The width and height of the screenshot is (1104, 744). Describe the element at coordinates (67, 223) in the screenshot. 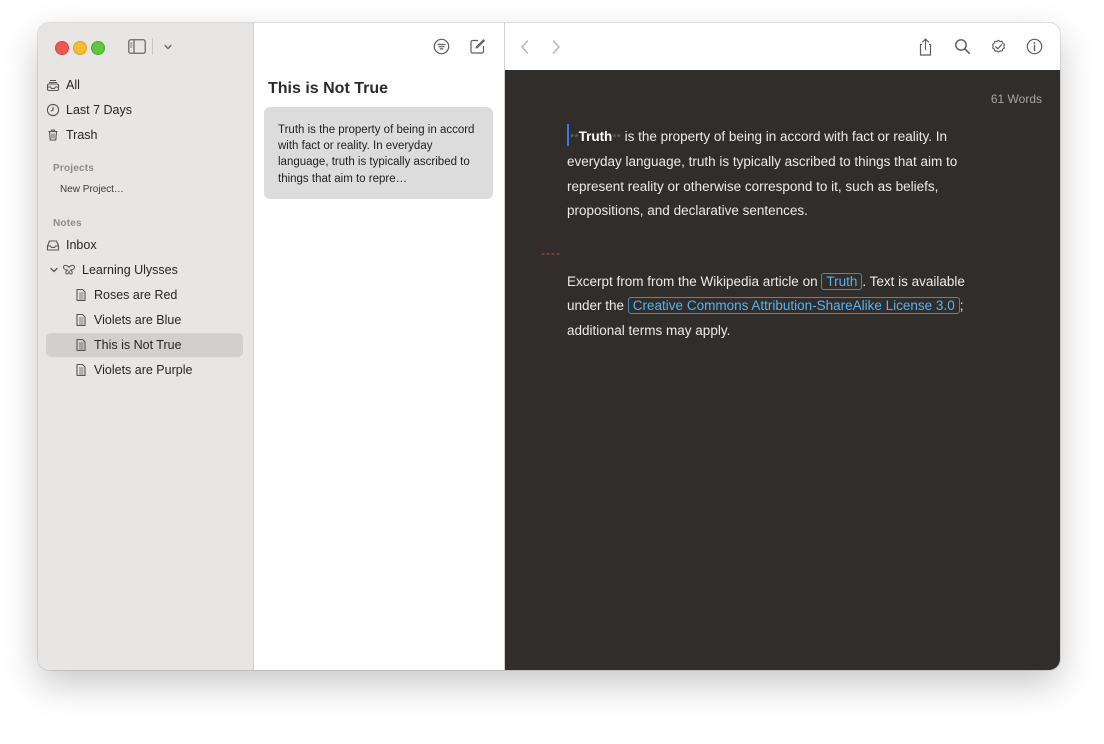

I see `notes-heading: Notes` at that location.